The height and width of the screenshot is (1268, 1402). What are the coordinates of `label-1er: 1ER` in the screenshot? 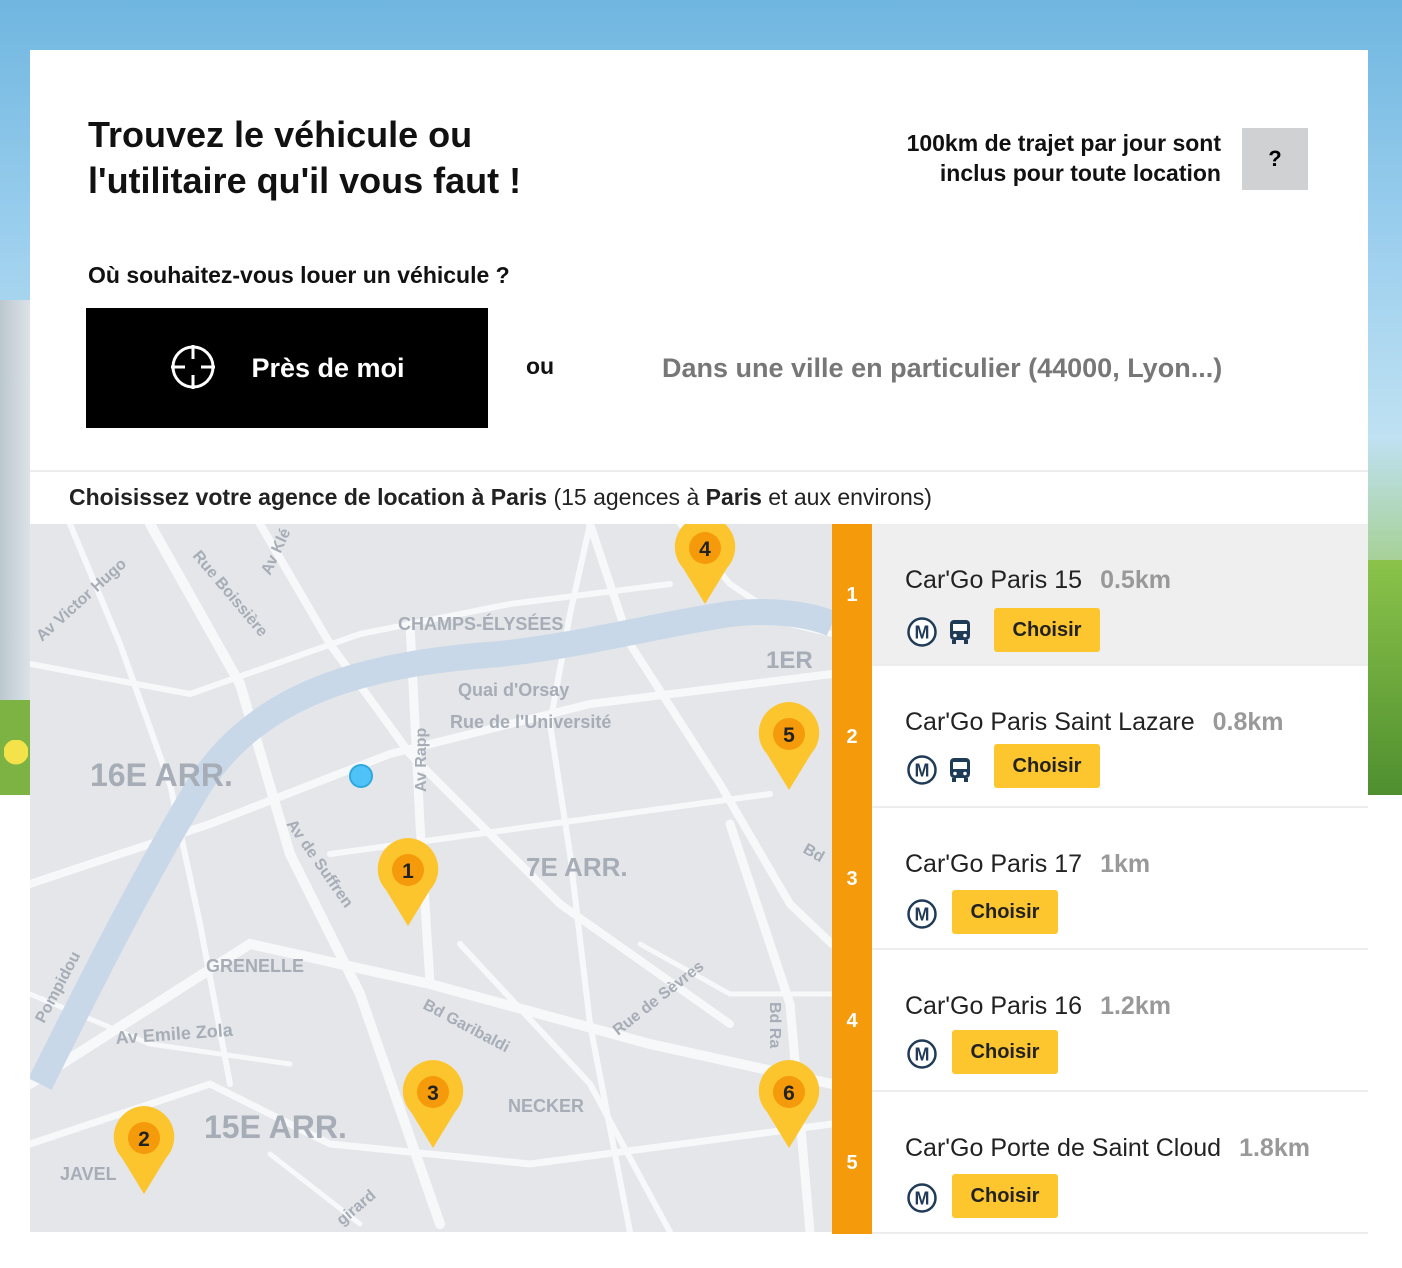 It's located at (789, 660).